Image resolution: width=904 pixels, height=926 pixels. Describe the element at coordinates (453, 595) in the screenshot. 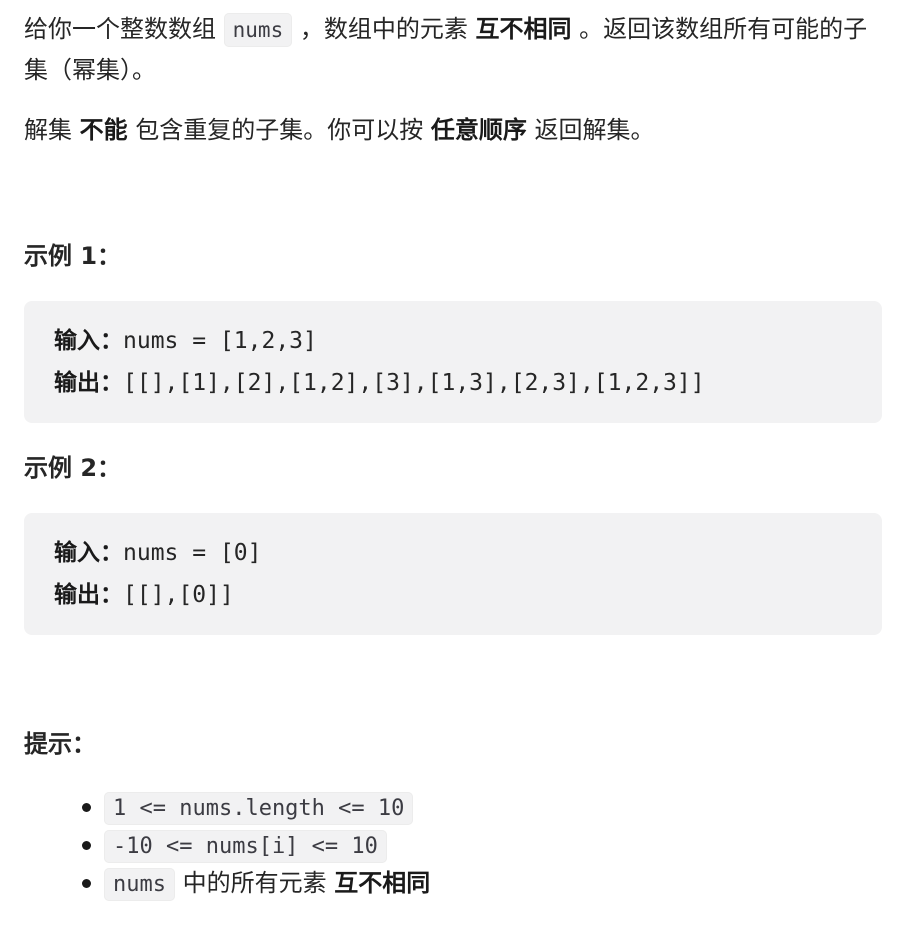

I see `example-2-output: 输出：[[],[0]]` at that location.